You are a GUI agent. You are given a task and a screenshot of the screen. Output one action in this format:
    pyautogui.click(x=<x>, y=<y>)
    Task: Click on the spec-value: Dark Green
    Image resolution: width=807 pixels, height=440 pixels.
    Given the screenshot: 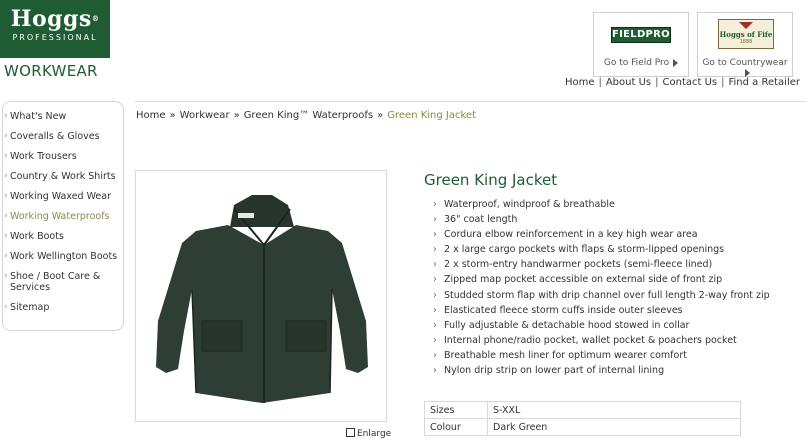 What is the action you would take?
    pyautogui.click(x=614, y=427)
    